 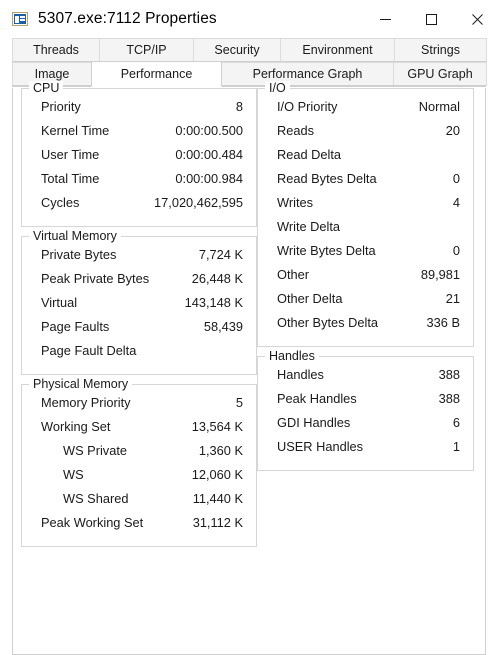 What do you see at coordinates (365, 427) in the screenshot?
I see `row-gdi-handles: GDI Handles 6` at bounding box center [365, 427].